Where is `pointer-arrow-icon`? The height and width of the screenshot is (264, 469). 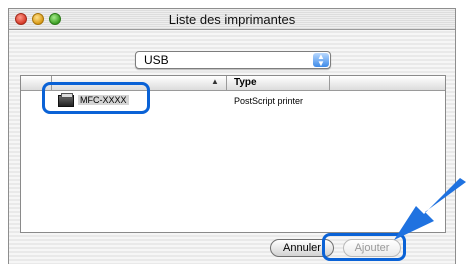
pointer-arrow-icon is located at coordinates (430, 209).